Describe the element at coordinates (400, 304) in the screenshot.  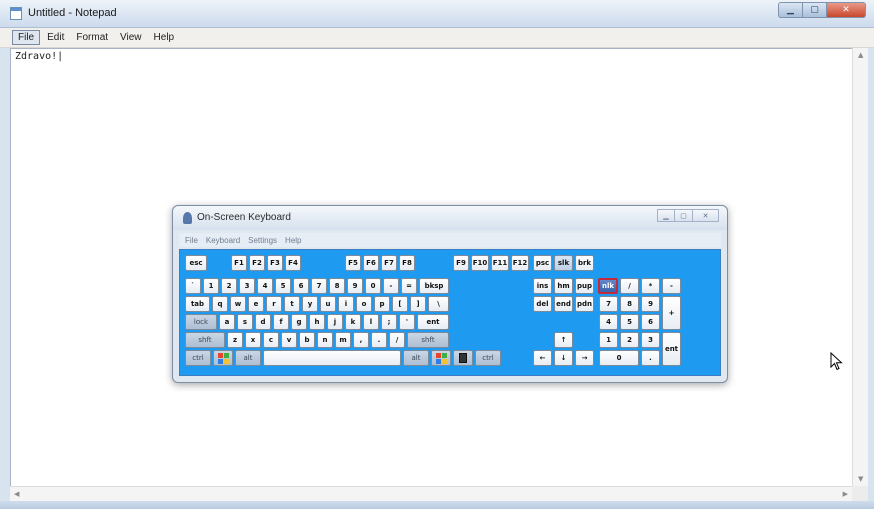
I see `key-left-bracket: [` at that location.